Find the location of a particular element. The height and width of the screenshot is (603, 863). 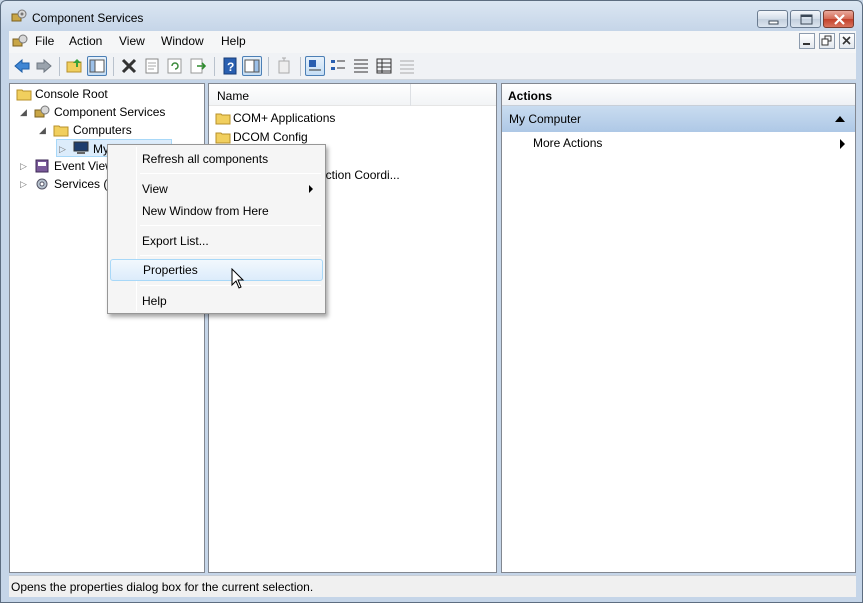

menu-item-label: Refresh all components is located at coordinates (205, 159).